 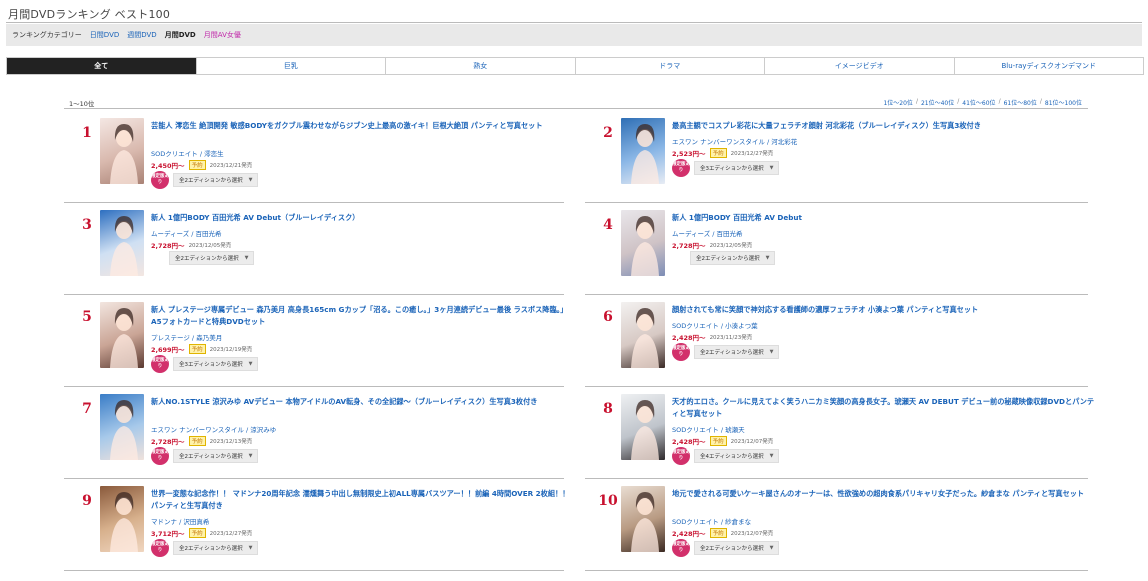 What do you see at coordinates (213, 429) in the screenshot?
I see `maker-actress-link: エスワン ナンバーワンスタイル / 涼沢みゆ` at bounding box center [213, 429].